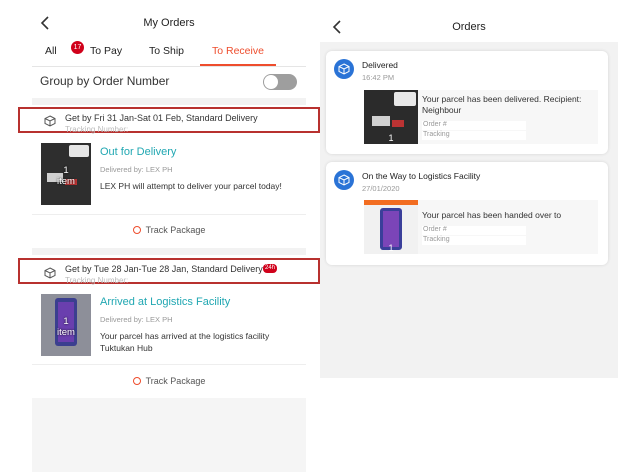 The height and width of the screenshot is (472, 640). What do you see at coordinates (238, 51) in the screenshot?
I see `tab-to-receive: To Receive` at bounding box center [238, 51].